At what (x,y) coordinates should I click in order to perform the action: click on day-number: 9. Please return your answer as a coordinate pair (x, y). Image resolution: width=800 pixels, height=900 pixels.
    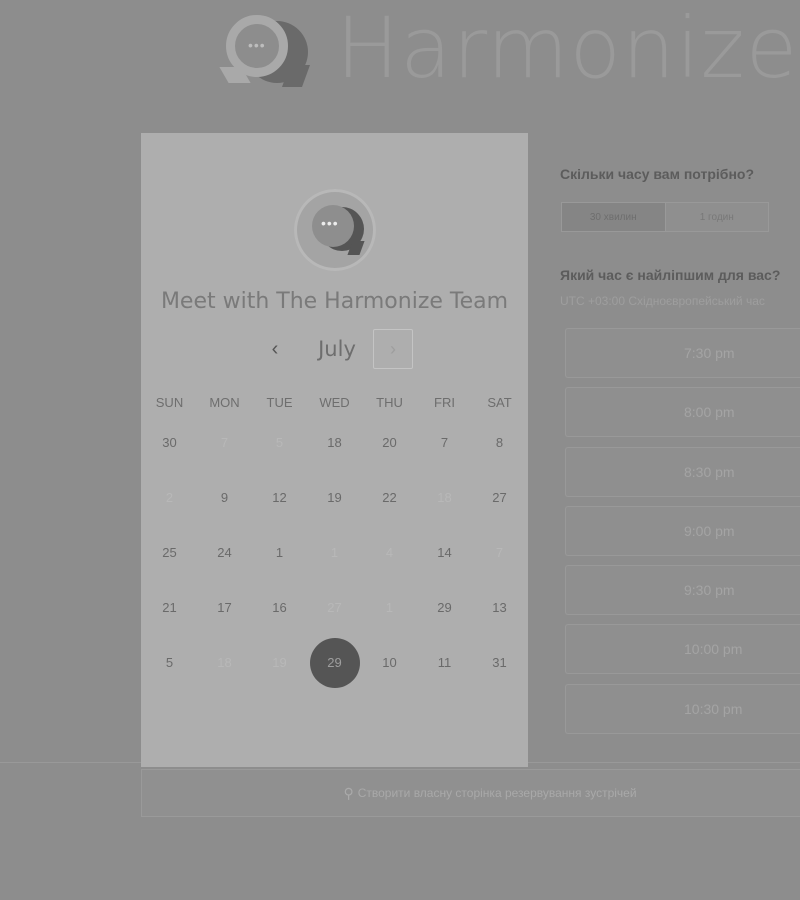
    Looking at the image, I should click on (224, 497).